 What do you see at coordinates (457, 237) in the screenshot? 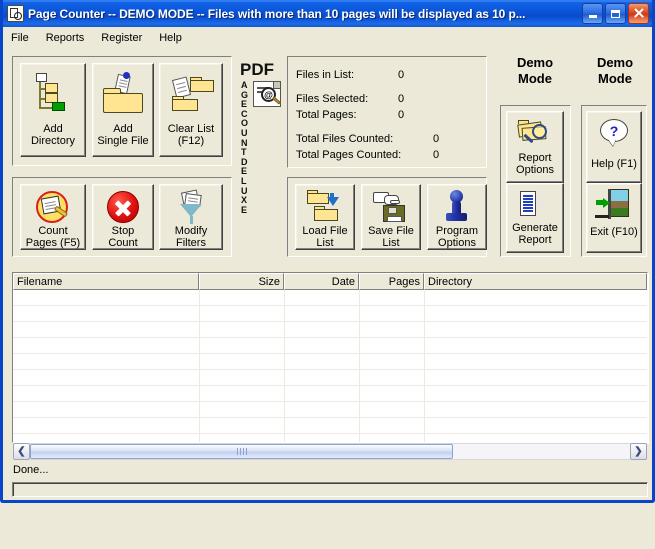
I see `program-options-label: Program Options` at bounding box center [457, 237].